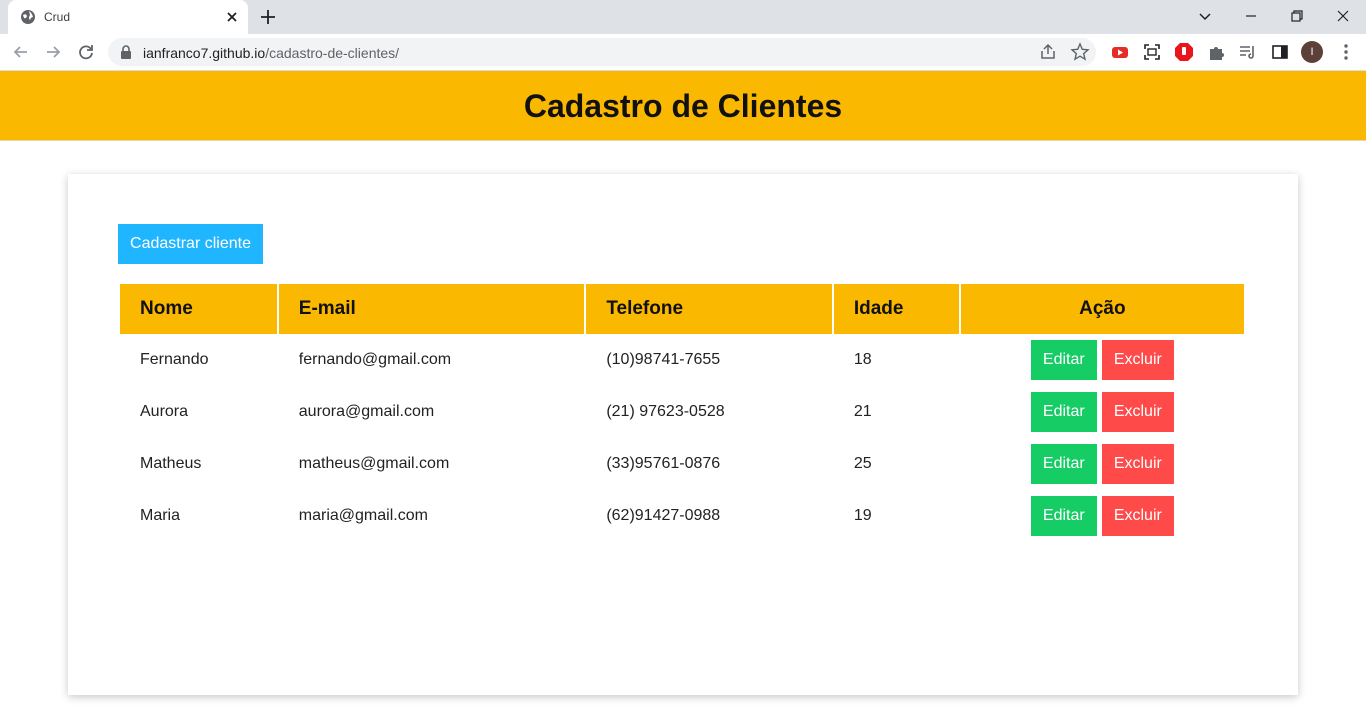  Describe the element at coordinates (1080, 52) in the screenshot. I see `bookmark-star-icon` at that location.